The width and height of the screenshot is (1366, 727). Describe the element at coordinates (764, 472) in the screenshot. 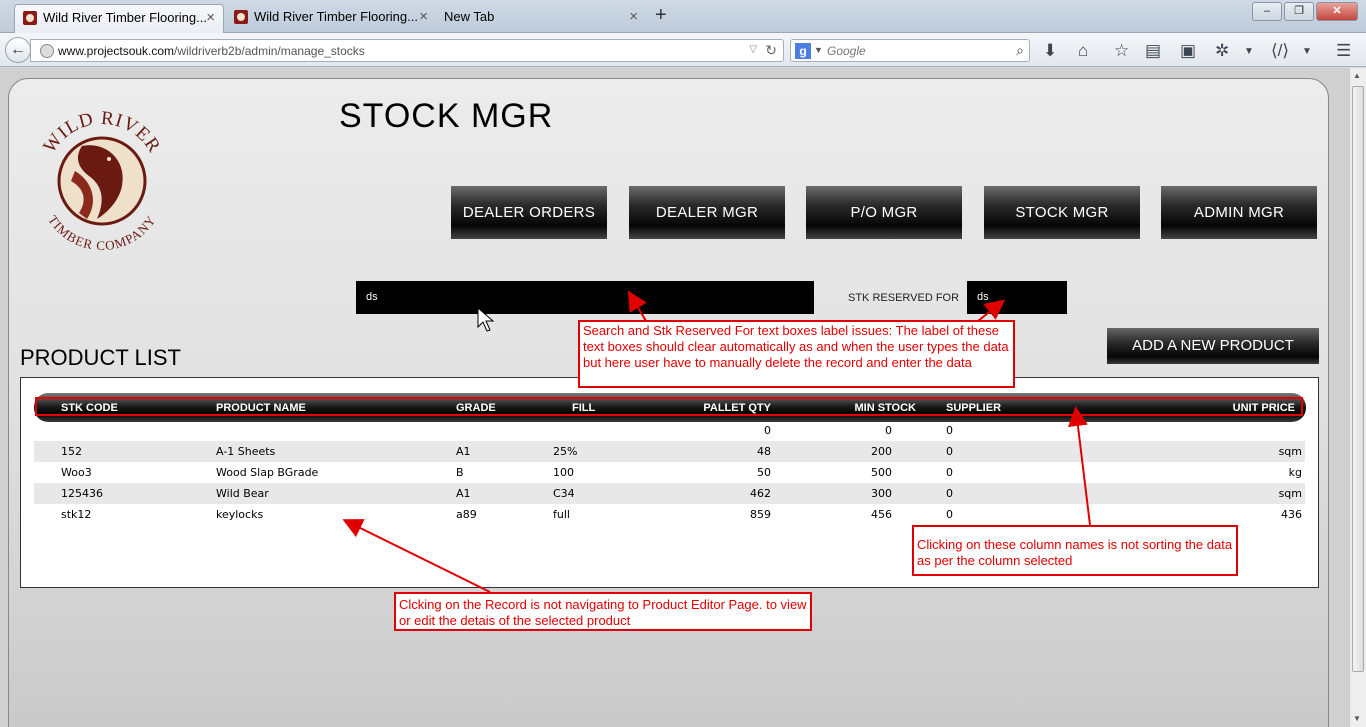

I see `cell-pallet-qty: 50` at that location.